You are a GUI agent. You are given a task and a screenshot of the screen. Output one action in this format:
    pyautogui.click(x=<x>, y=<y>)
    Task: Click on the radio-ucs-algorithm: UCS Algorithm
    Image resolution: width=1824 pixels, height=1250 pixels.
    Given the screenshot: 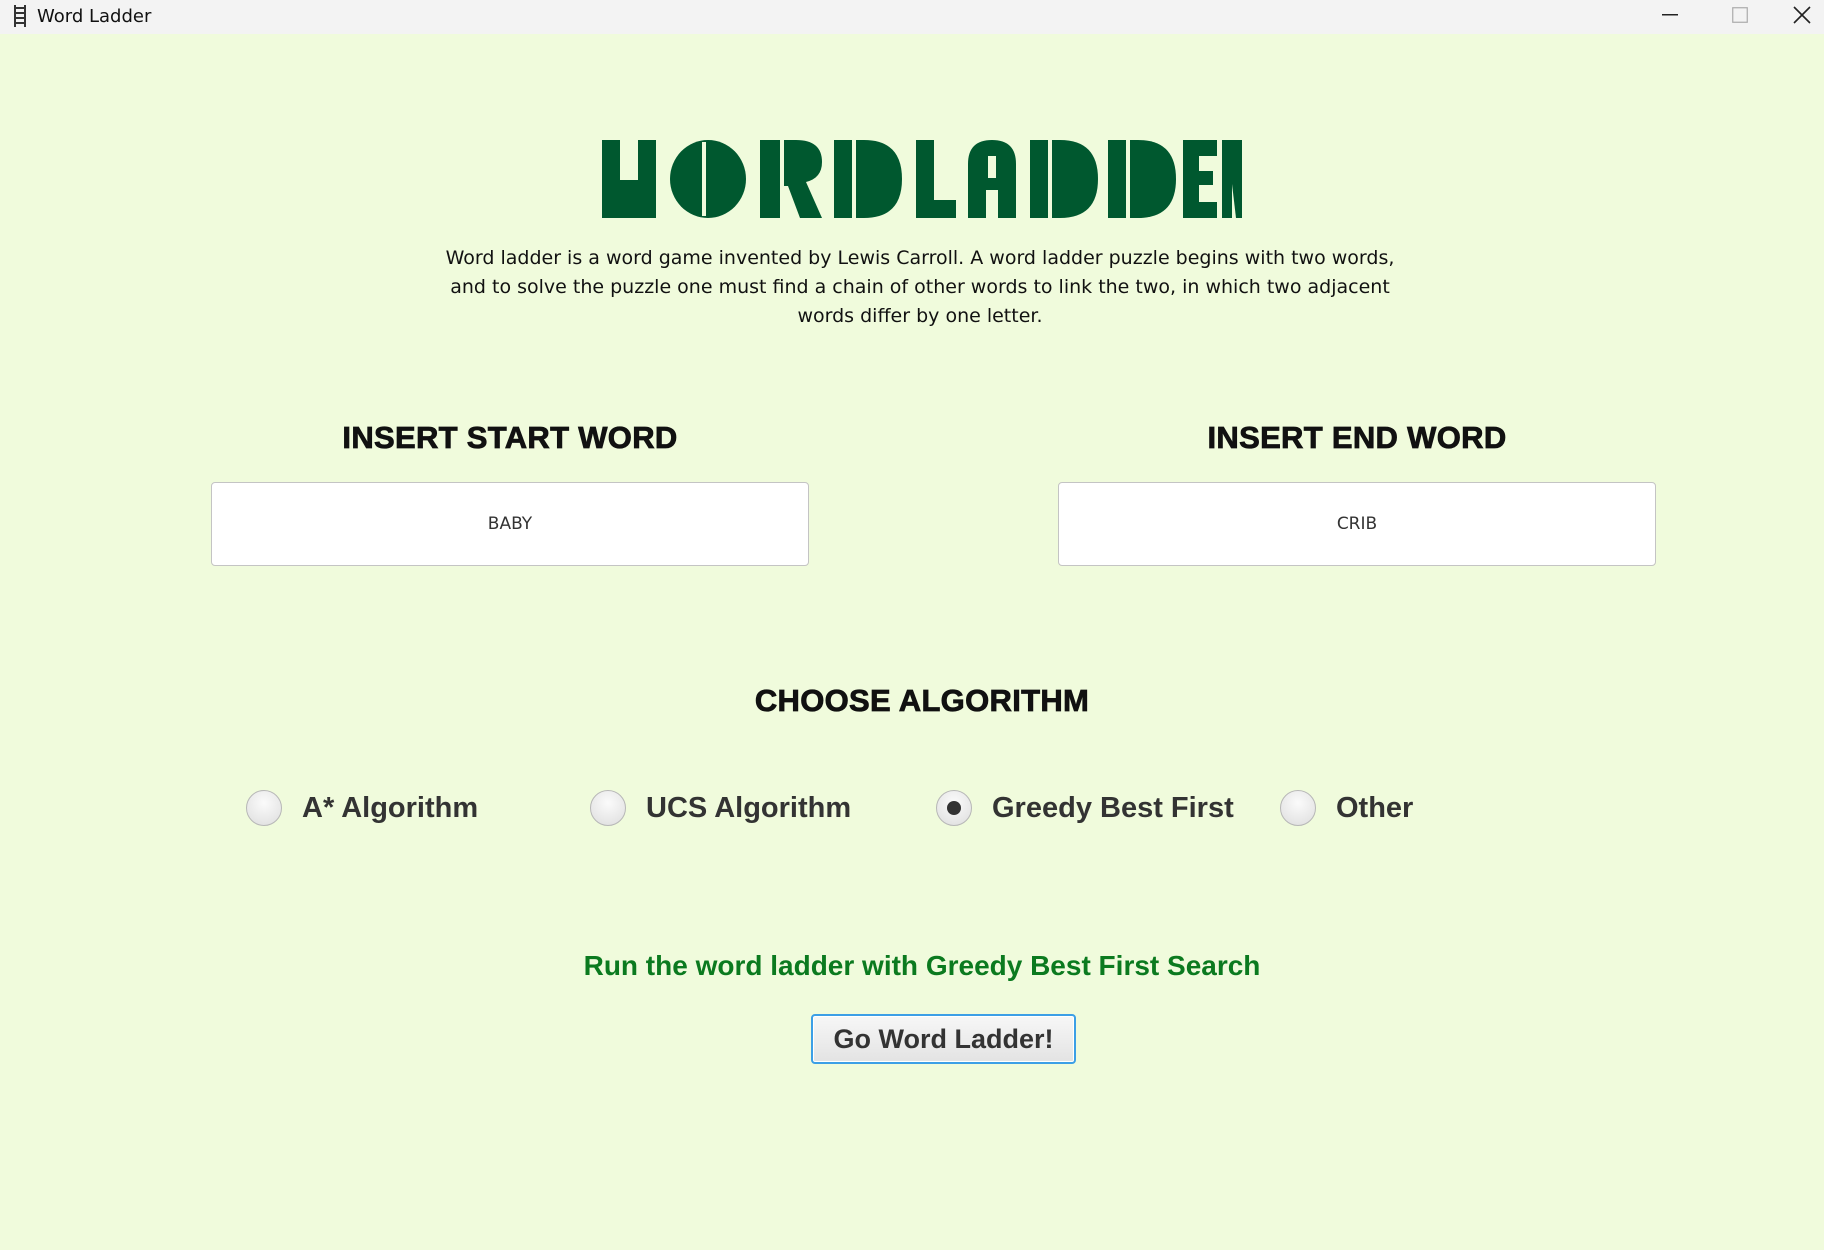 What is the action you would take?
    pyautogui.click(x=720, y=808)
    